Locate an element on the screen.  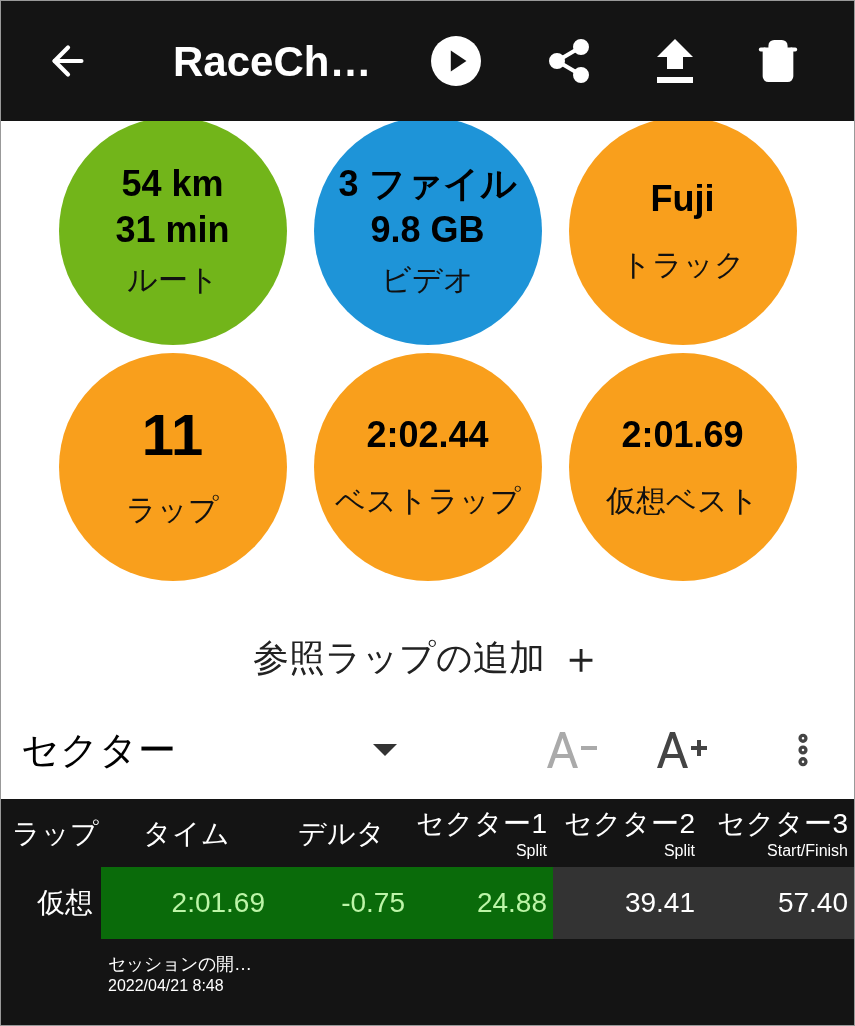
stat-label: ベストラップ is located at coordinates (427, 500).